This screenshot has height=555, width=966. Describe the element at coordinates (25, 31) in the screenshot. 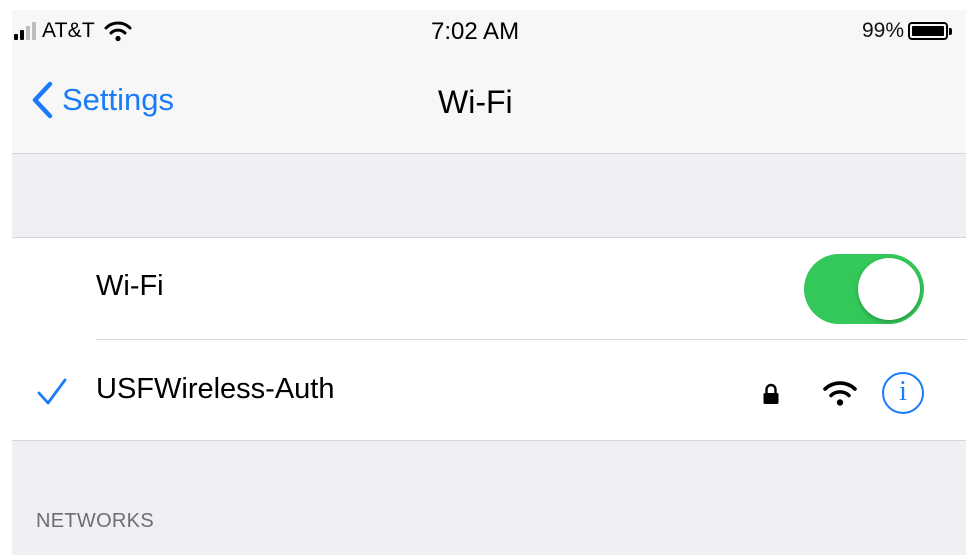

I see `cellular-signal-icon` at that location.